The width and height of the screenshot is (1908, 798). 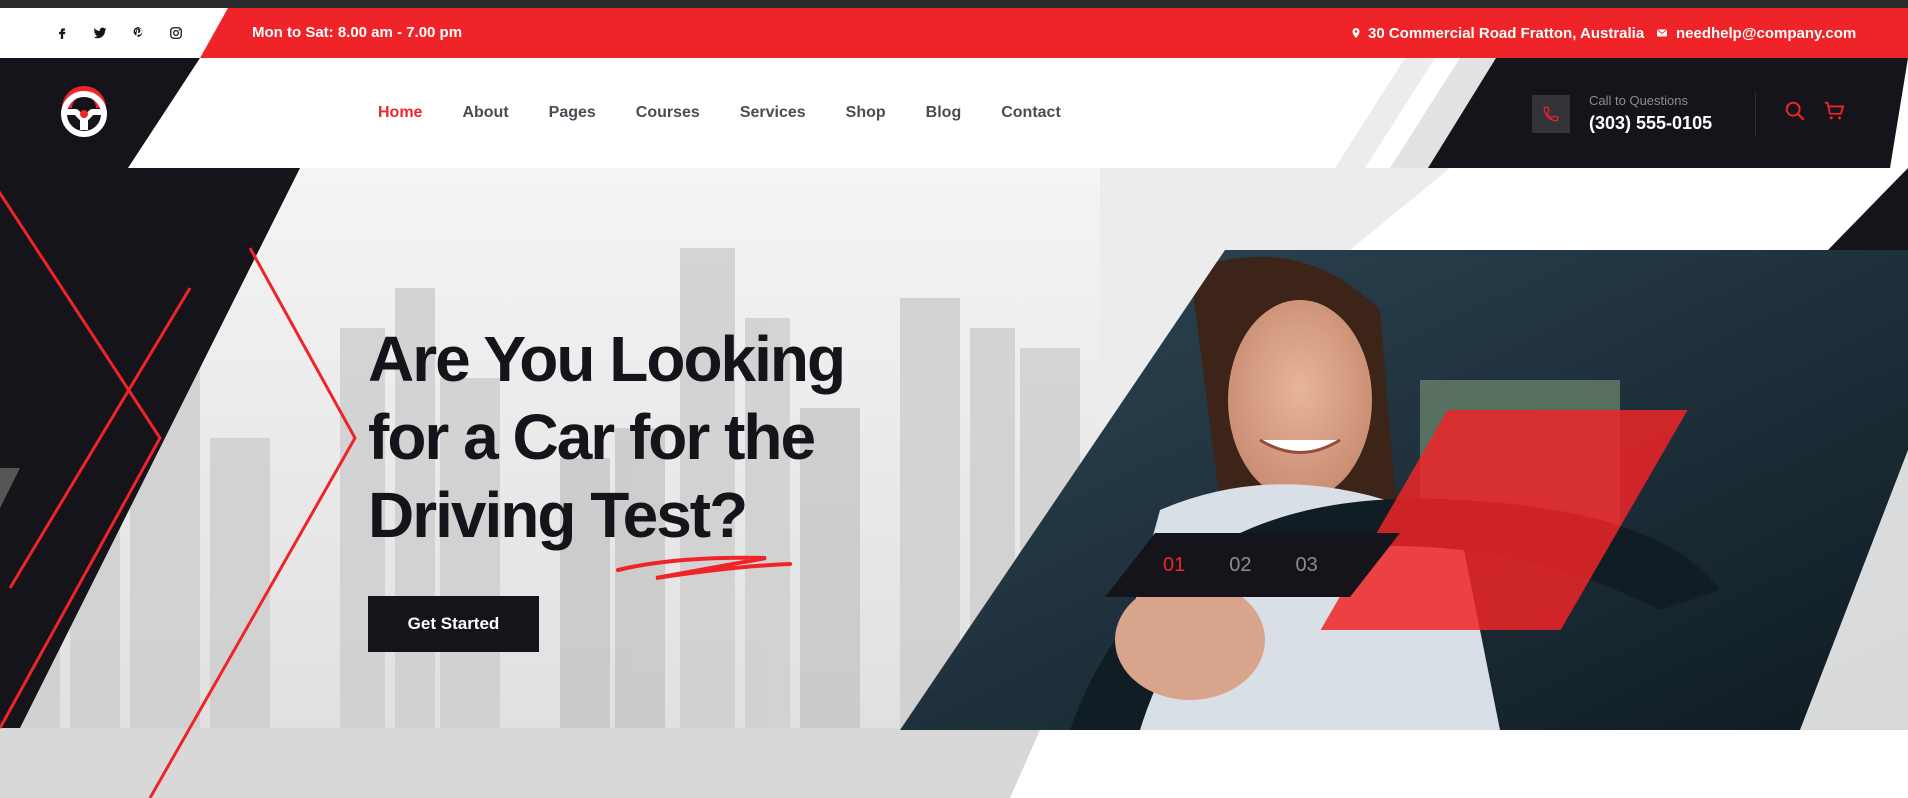 What do you see at coordinates (944, 113) in the screenshot?
I see `nav-blog: Blog` at bounding box center [944, 113].